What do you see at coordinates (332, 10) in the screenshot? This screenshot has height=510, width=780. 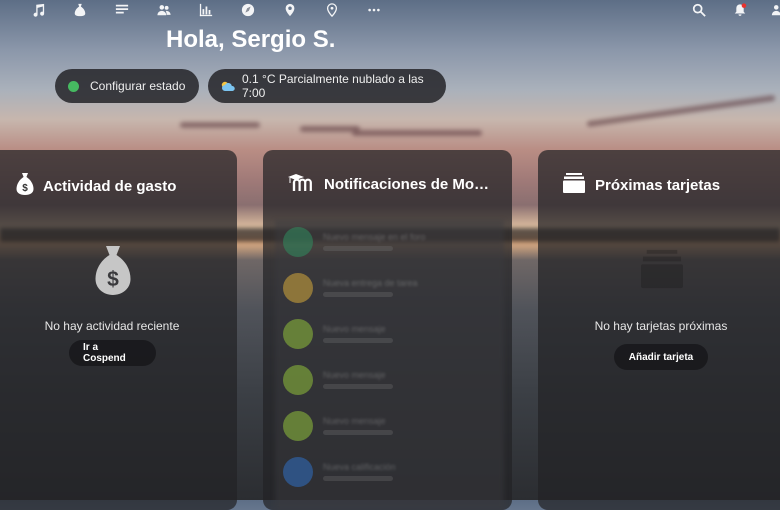 I see `maps-icon` at bounding box center [332, 10].